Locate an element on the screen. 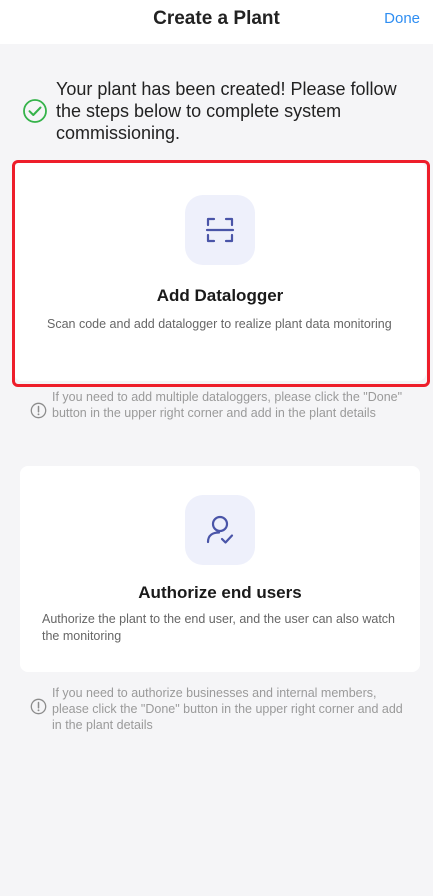 The width and height of the screenshot is (433, 896). header-bar: Create a Plant Done is located at coordinates (216, 22).